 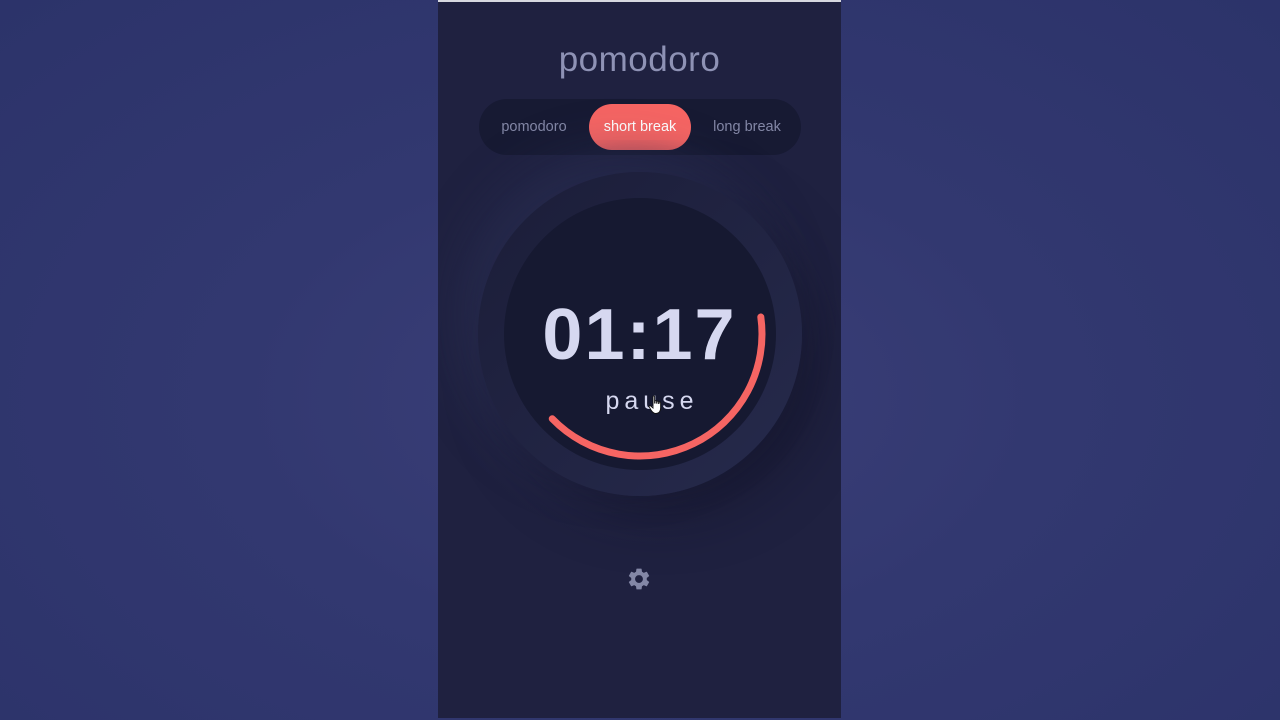 I want to click on hand-pointer-icon, so click(x=655, y=404).